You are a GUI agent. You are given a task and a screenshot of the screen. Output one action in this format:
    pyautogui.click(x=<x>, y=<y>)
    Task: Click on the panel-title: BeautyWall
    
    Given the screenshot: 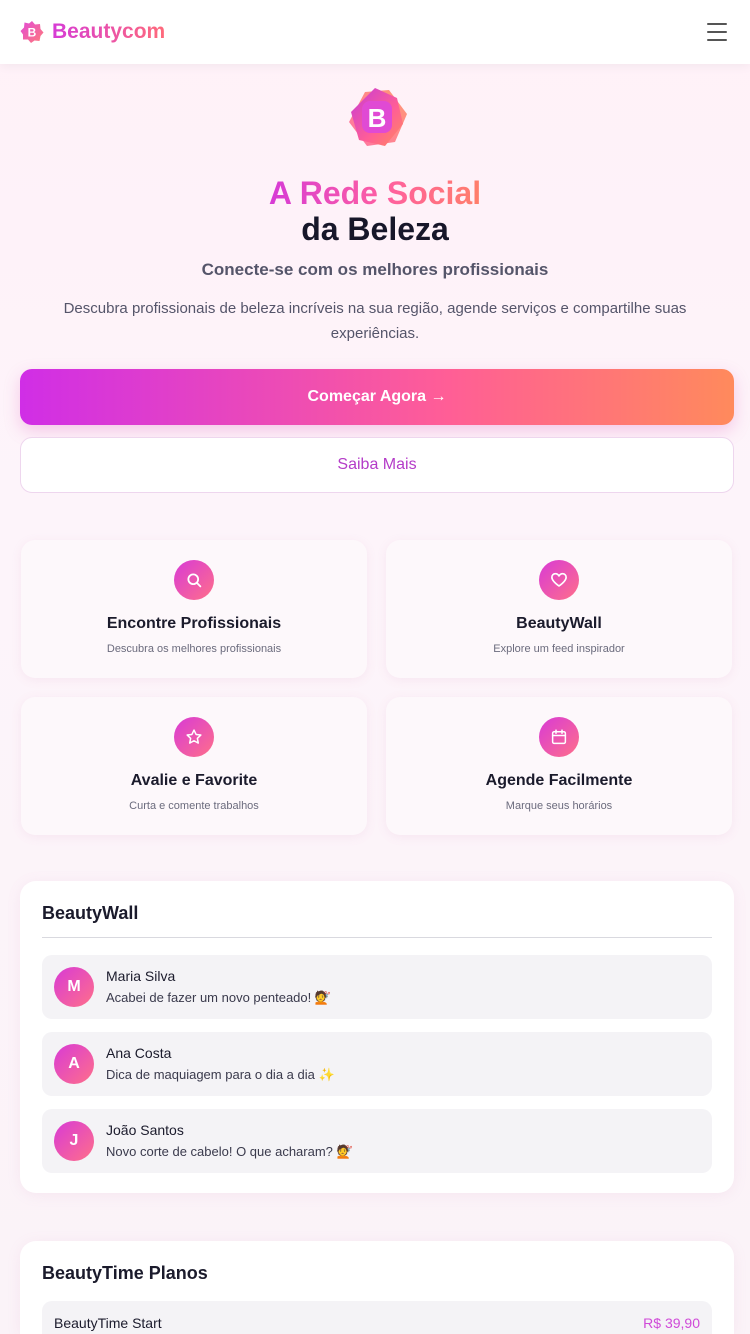 What is the action you would take?
    pyautogui.click(x=90, y=913)
    